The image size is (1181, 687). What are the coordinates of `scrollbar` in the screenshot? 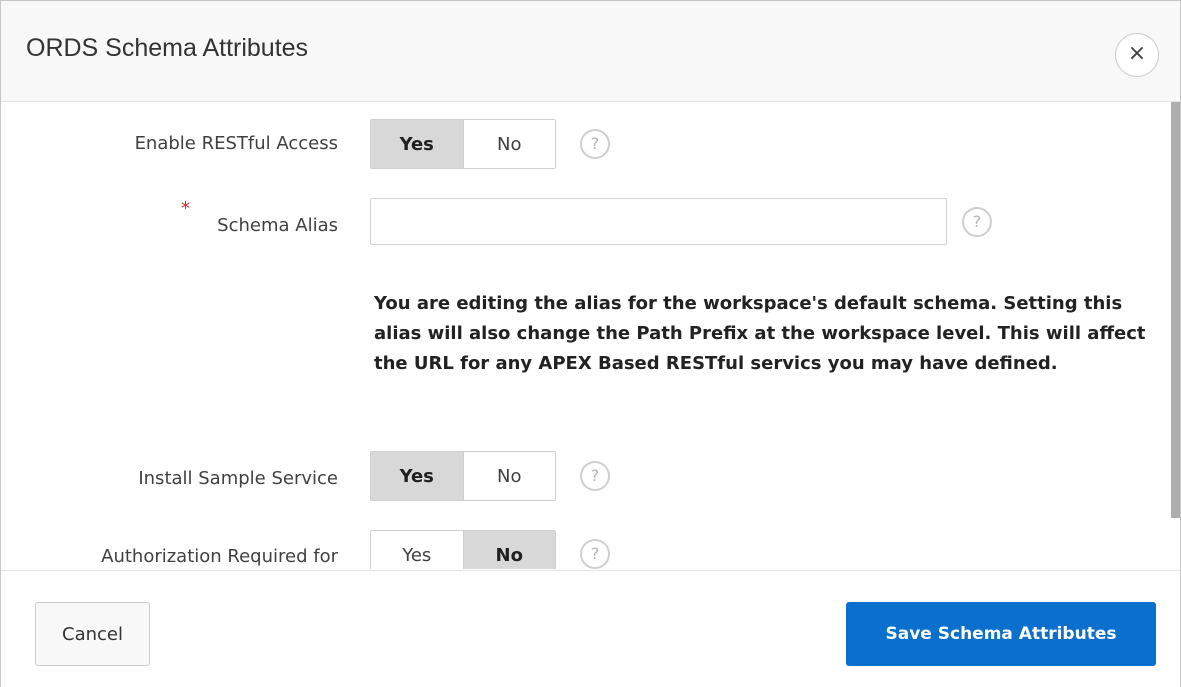 It's located at (1175, 310).